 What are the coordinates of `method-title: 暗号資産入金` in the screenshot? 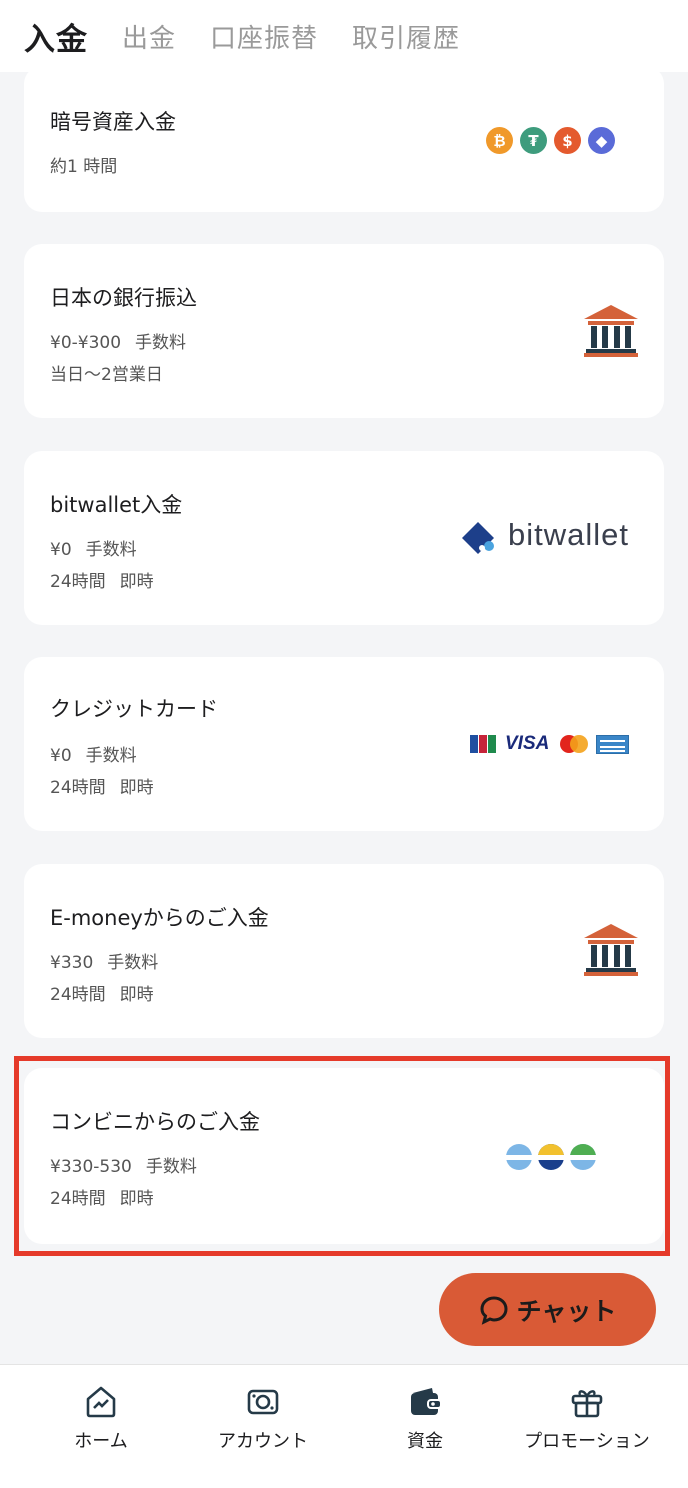 It's located at (113, 122).